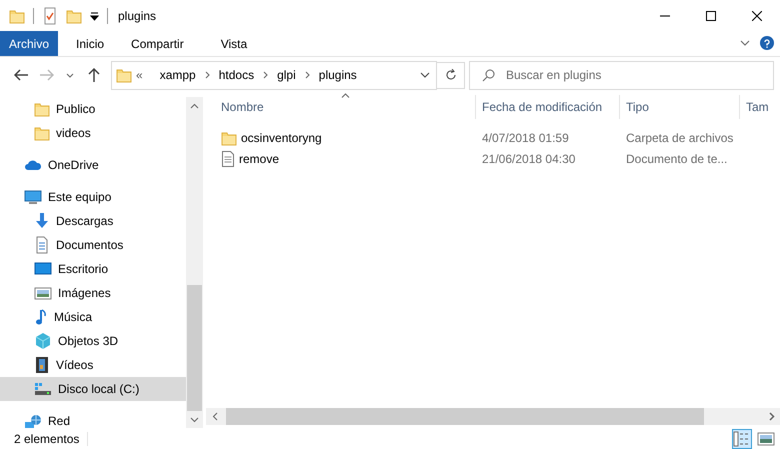 This screenshot has width=780, height=449. What do you see at coordinates (93, 421) in the screenshot?
I see `nav-item: Red` at bounding box center [93, 421].